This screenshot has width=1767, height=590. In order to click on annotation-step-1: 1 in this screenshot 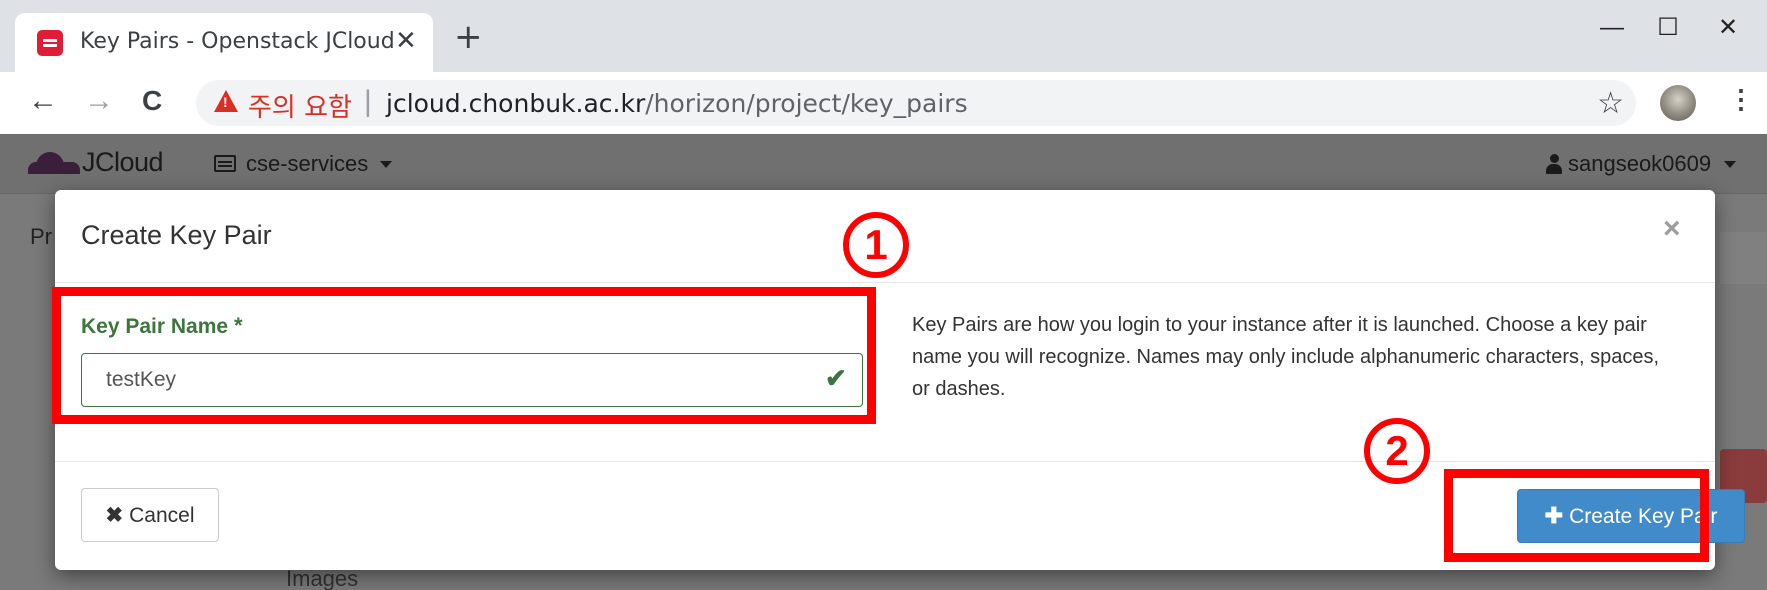, I will do `click(876, 245)`.